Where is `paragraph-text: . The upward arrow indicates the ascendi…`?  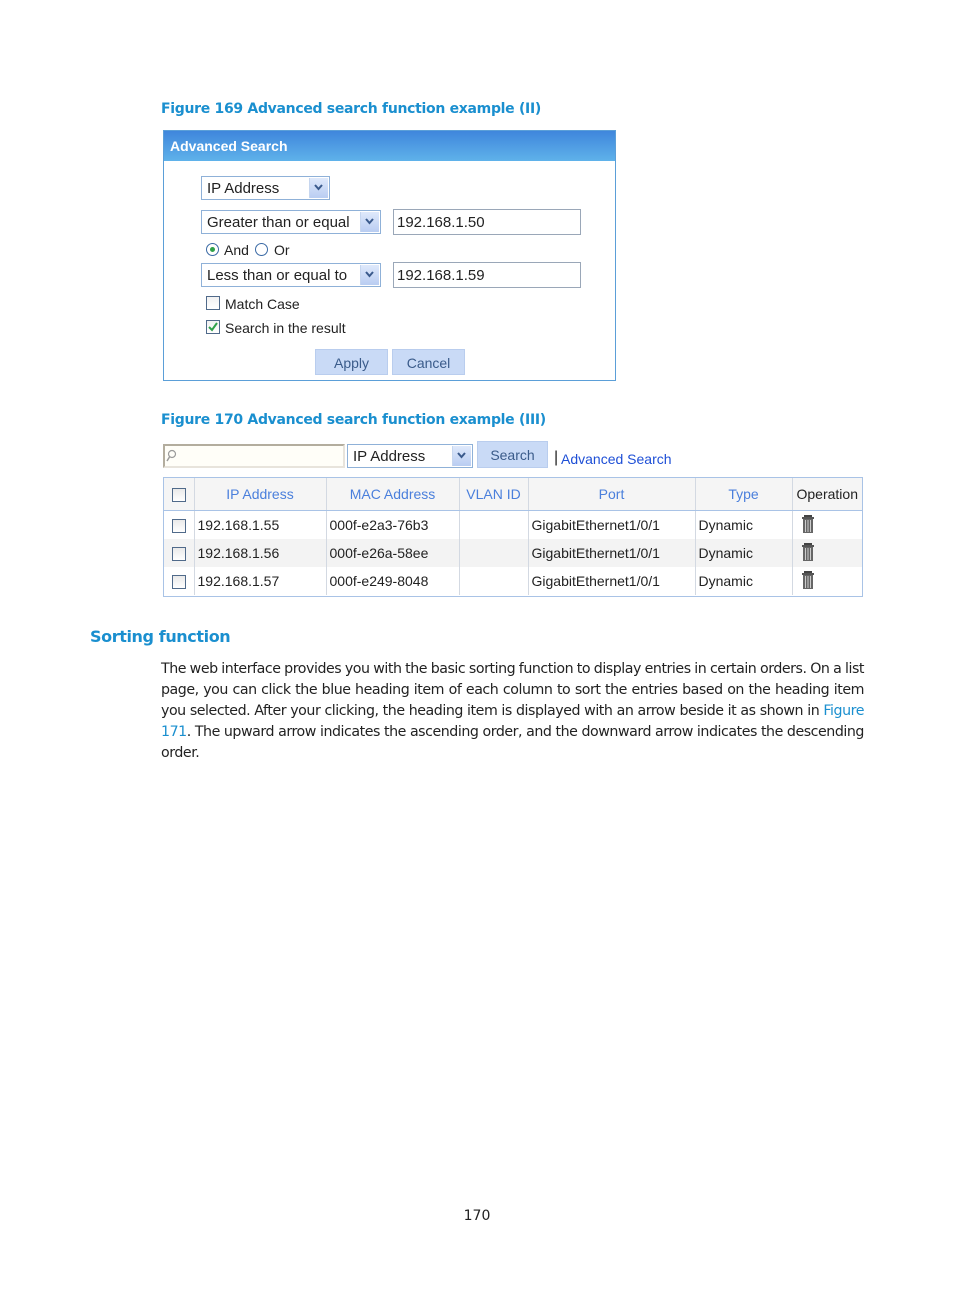 paragraph-text: . The upward arrow indicates the ascendi… is located at coordinates (512, 742).